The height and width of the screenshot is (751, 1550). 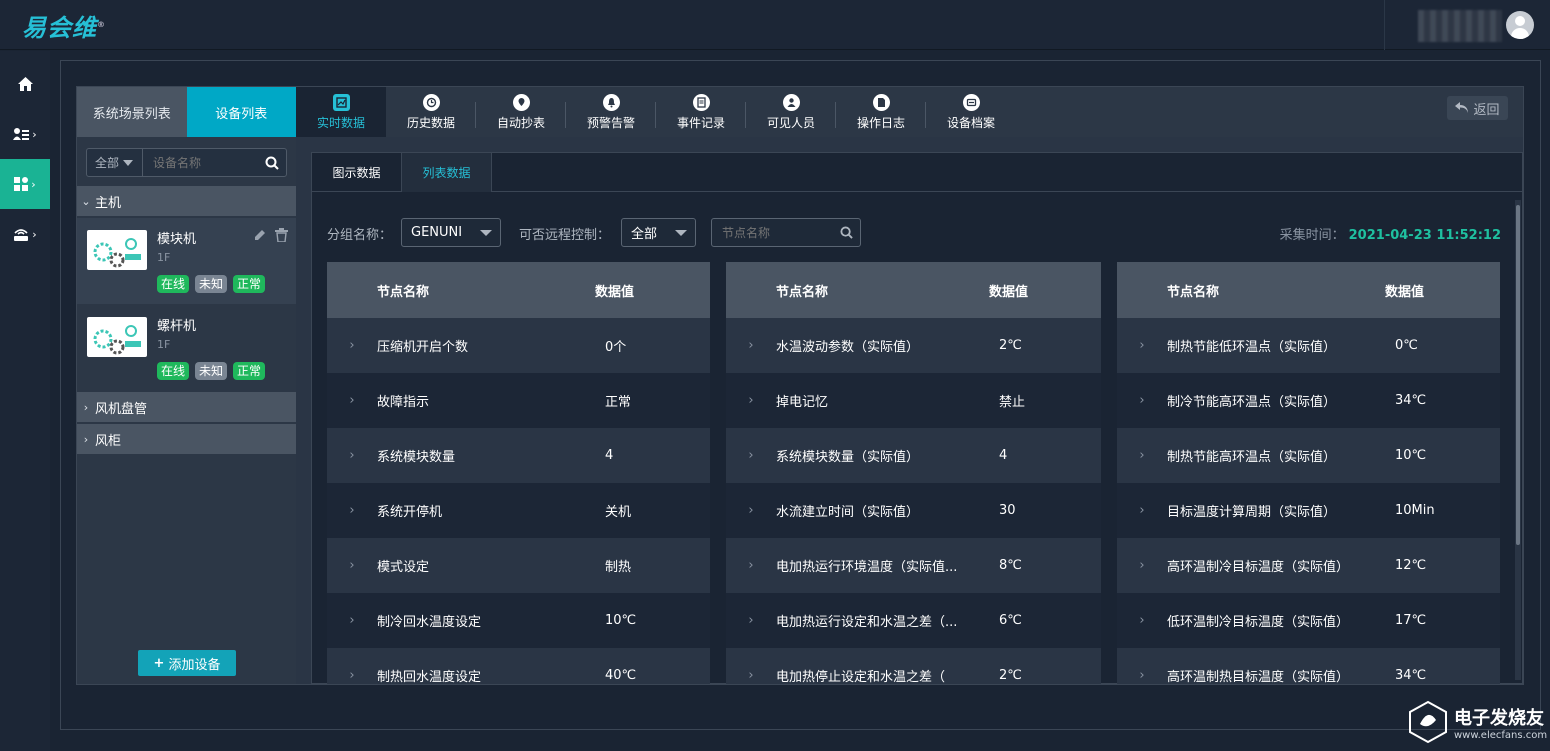 I want to click on table-row: › 制热节能低环温点（实际值） 0℃, so click(x=1308, y=345).